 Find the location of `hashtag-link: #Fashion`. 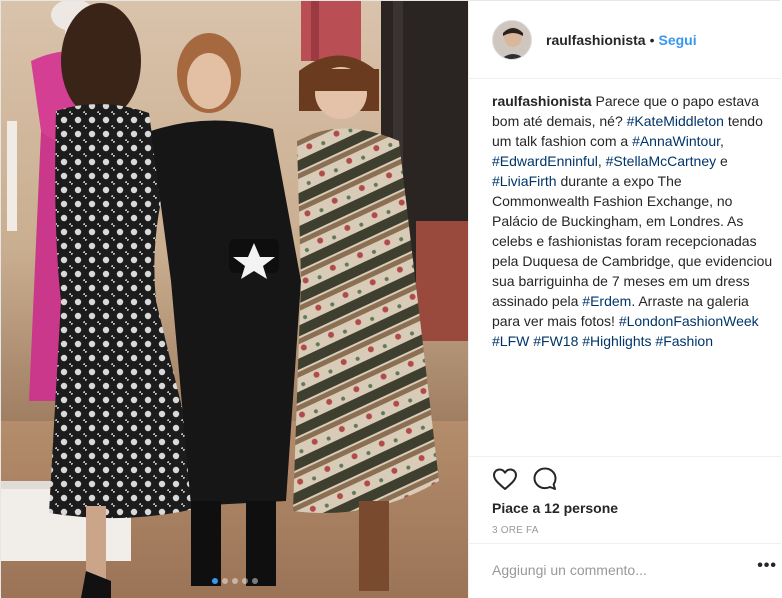

hashtag-link: #Fashion is located at coordinates (684, 341).